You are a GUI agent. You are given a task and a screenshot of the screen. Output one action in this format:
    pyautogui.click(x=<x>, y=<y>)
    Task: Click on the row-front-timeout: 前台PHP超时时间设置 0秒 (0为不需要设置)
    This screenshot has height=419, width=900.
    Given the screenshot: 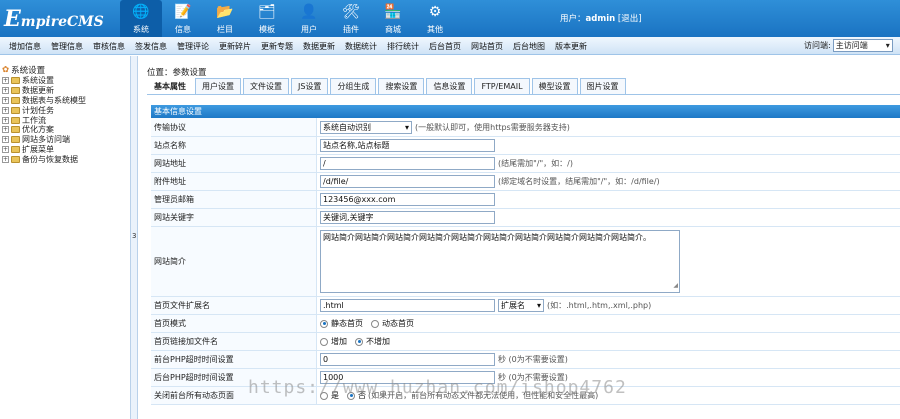 What is the action you would take?
    pyautogui.click(x=525, y=360)
    